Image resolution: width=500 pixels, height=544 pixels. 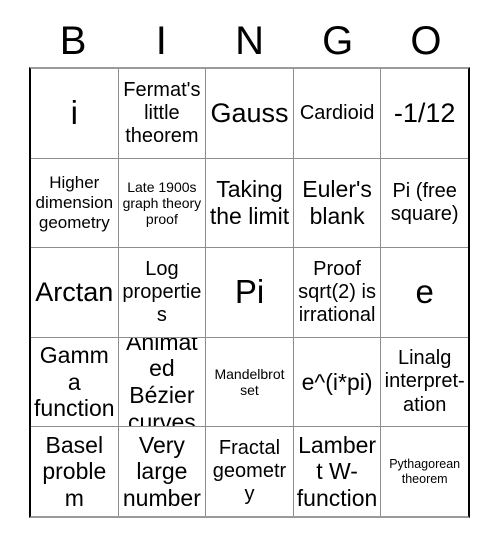 I want to click on bingo-cell-o3: e, so click(x=424, y=292).